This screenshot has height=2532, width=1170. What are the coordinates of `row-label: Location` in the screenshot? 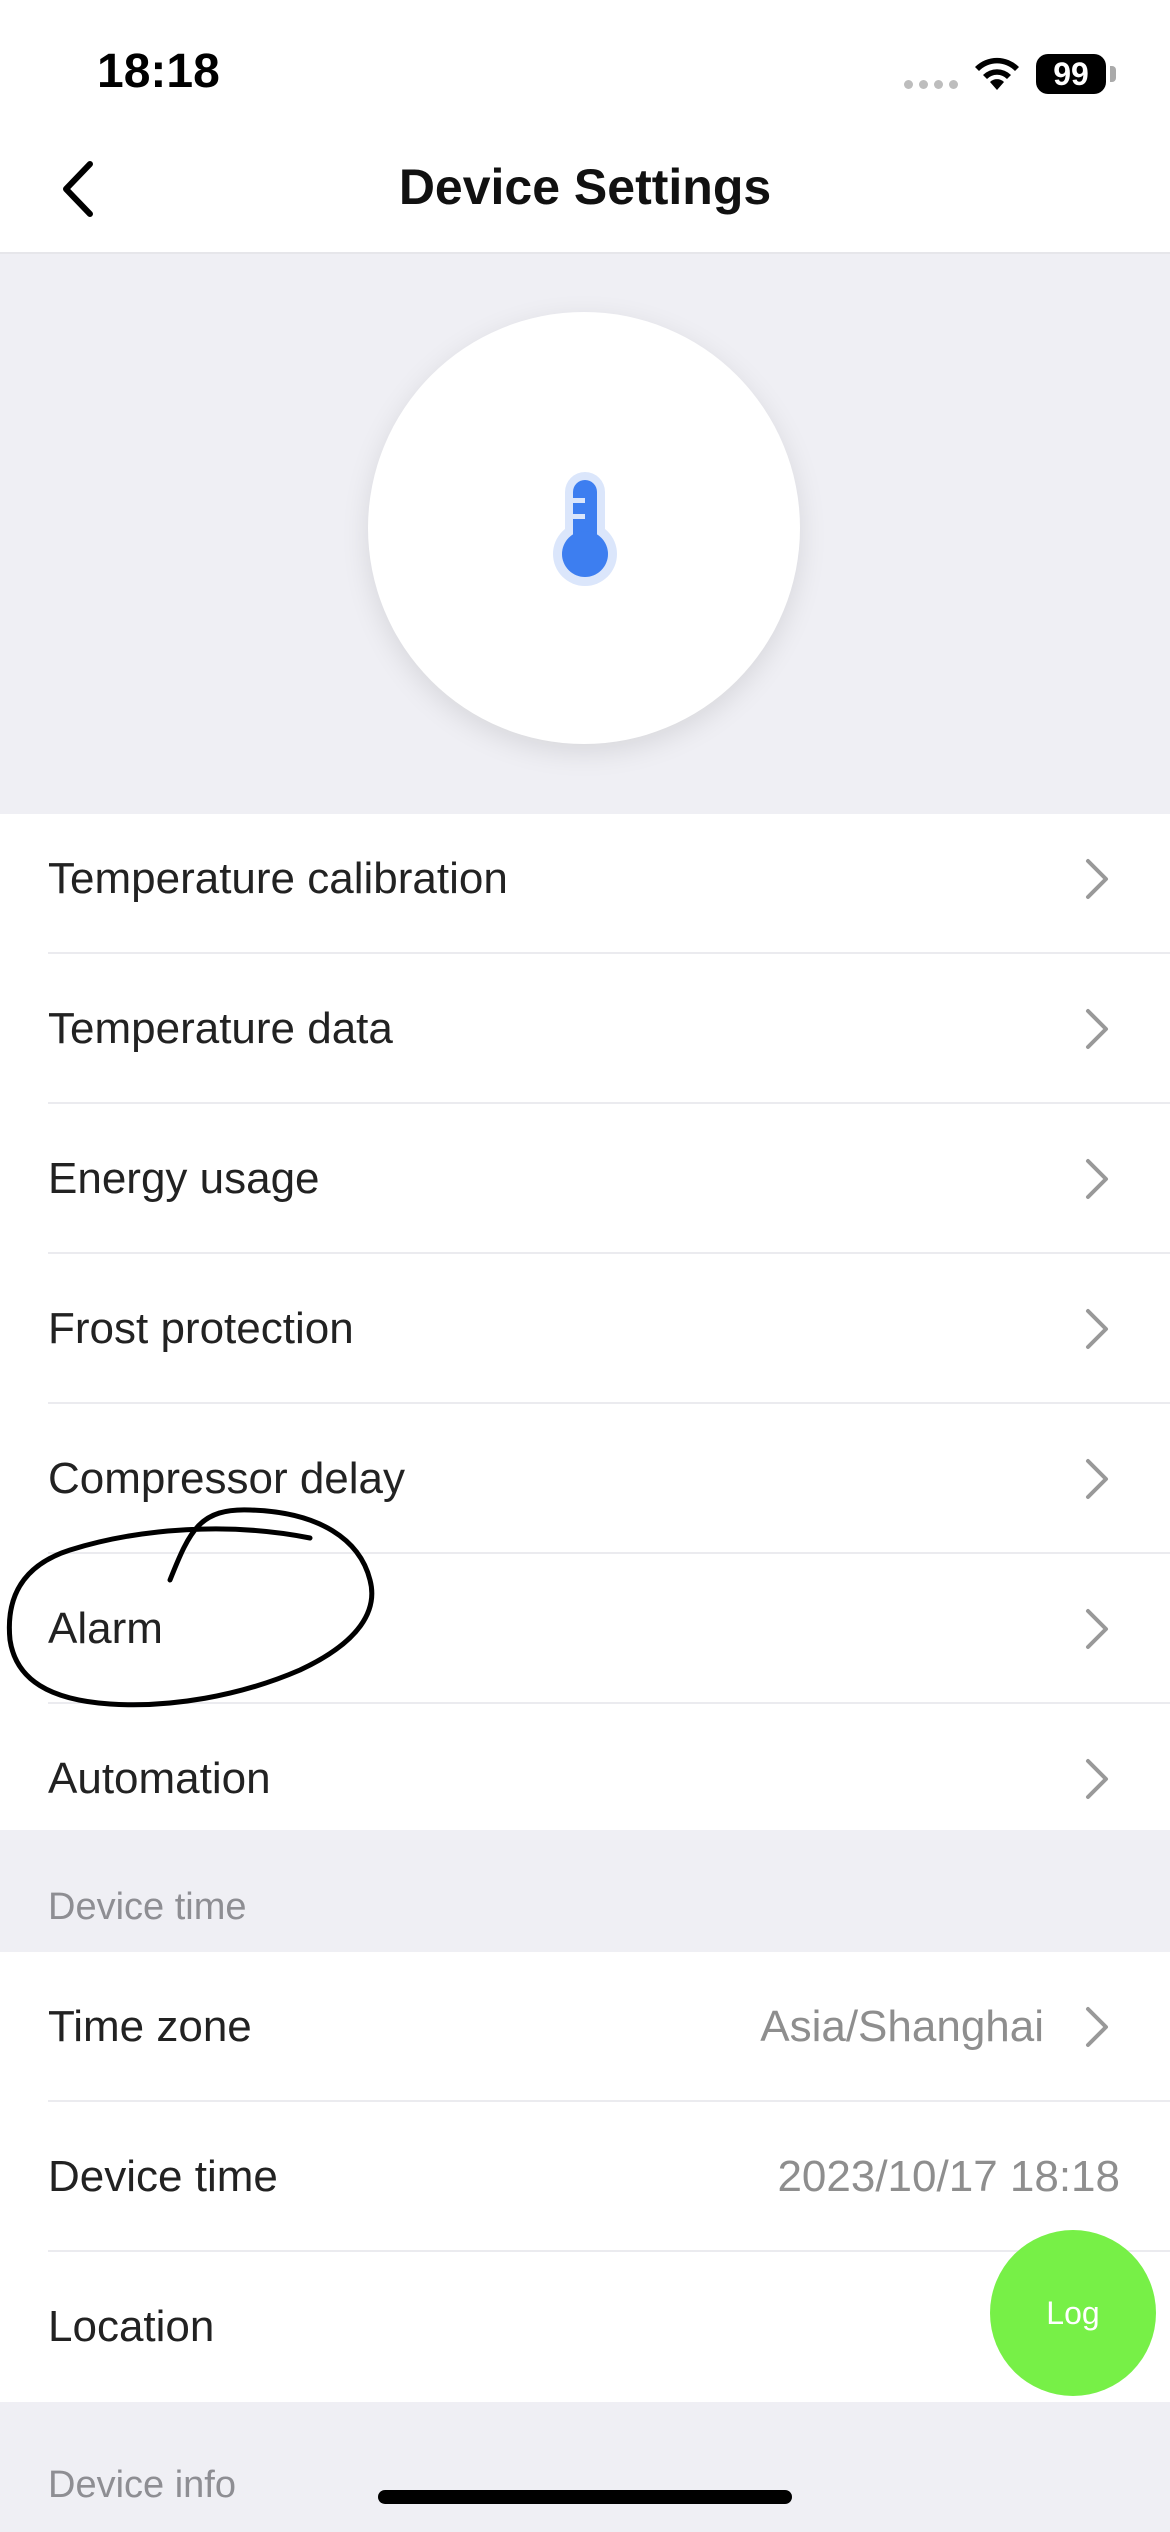 It's located at (131, 2326).